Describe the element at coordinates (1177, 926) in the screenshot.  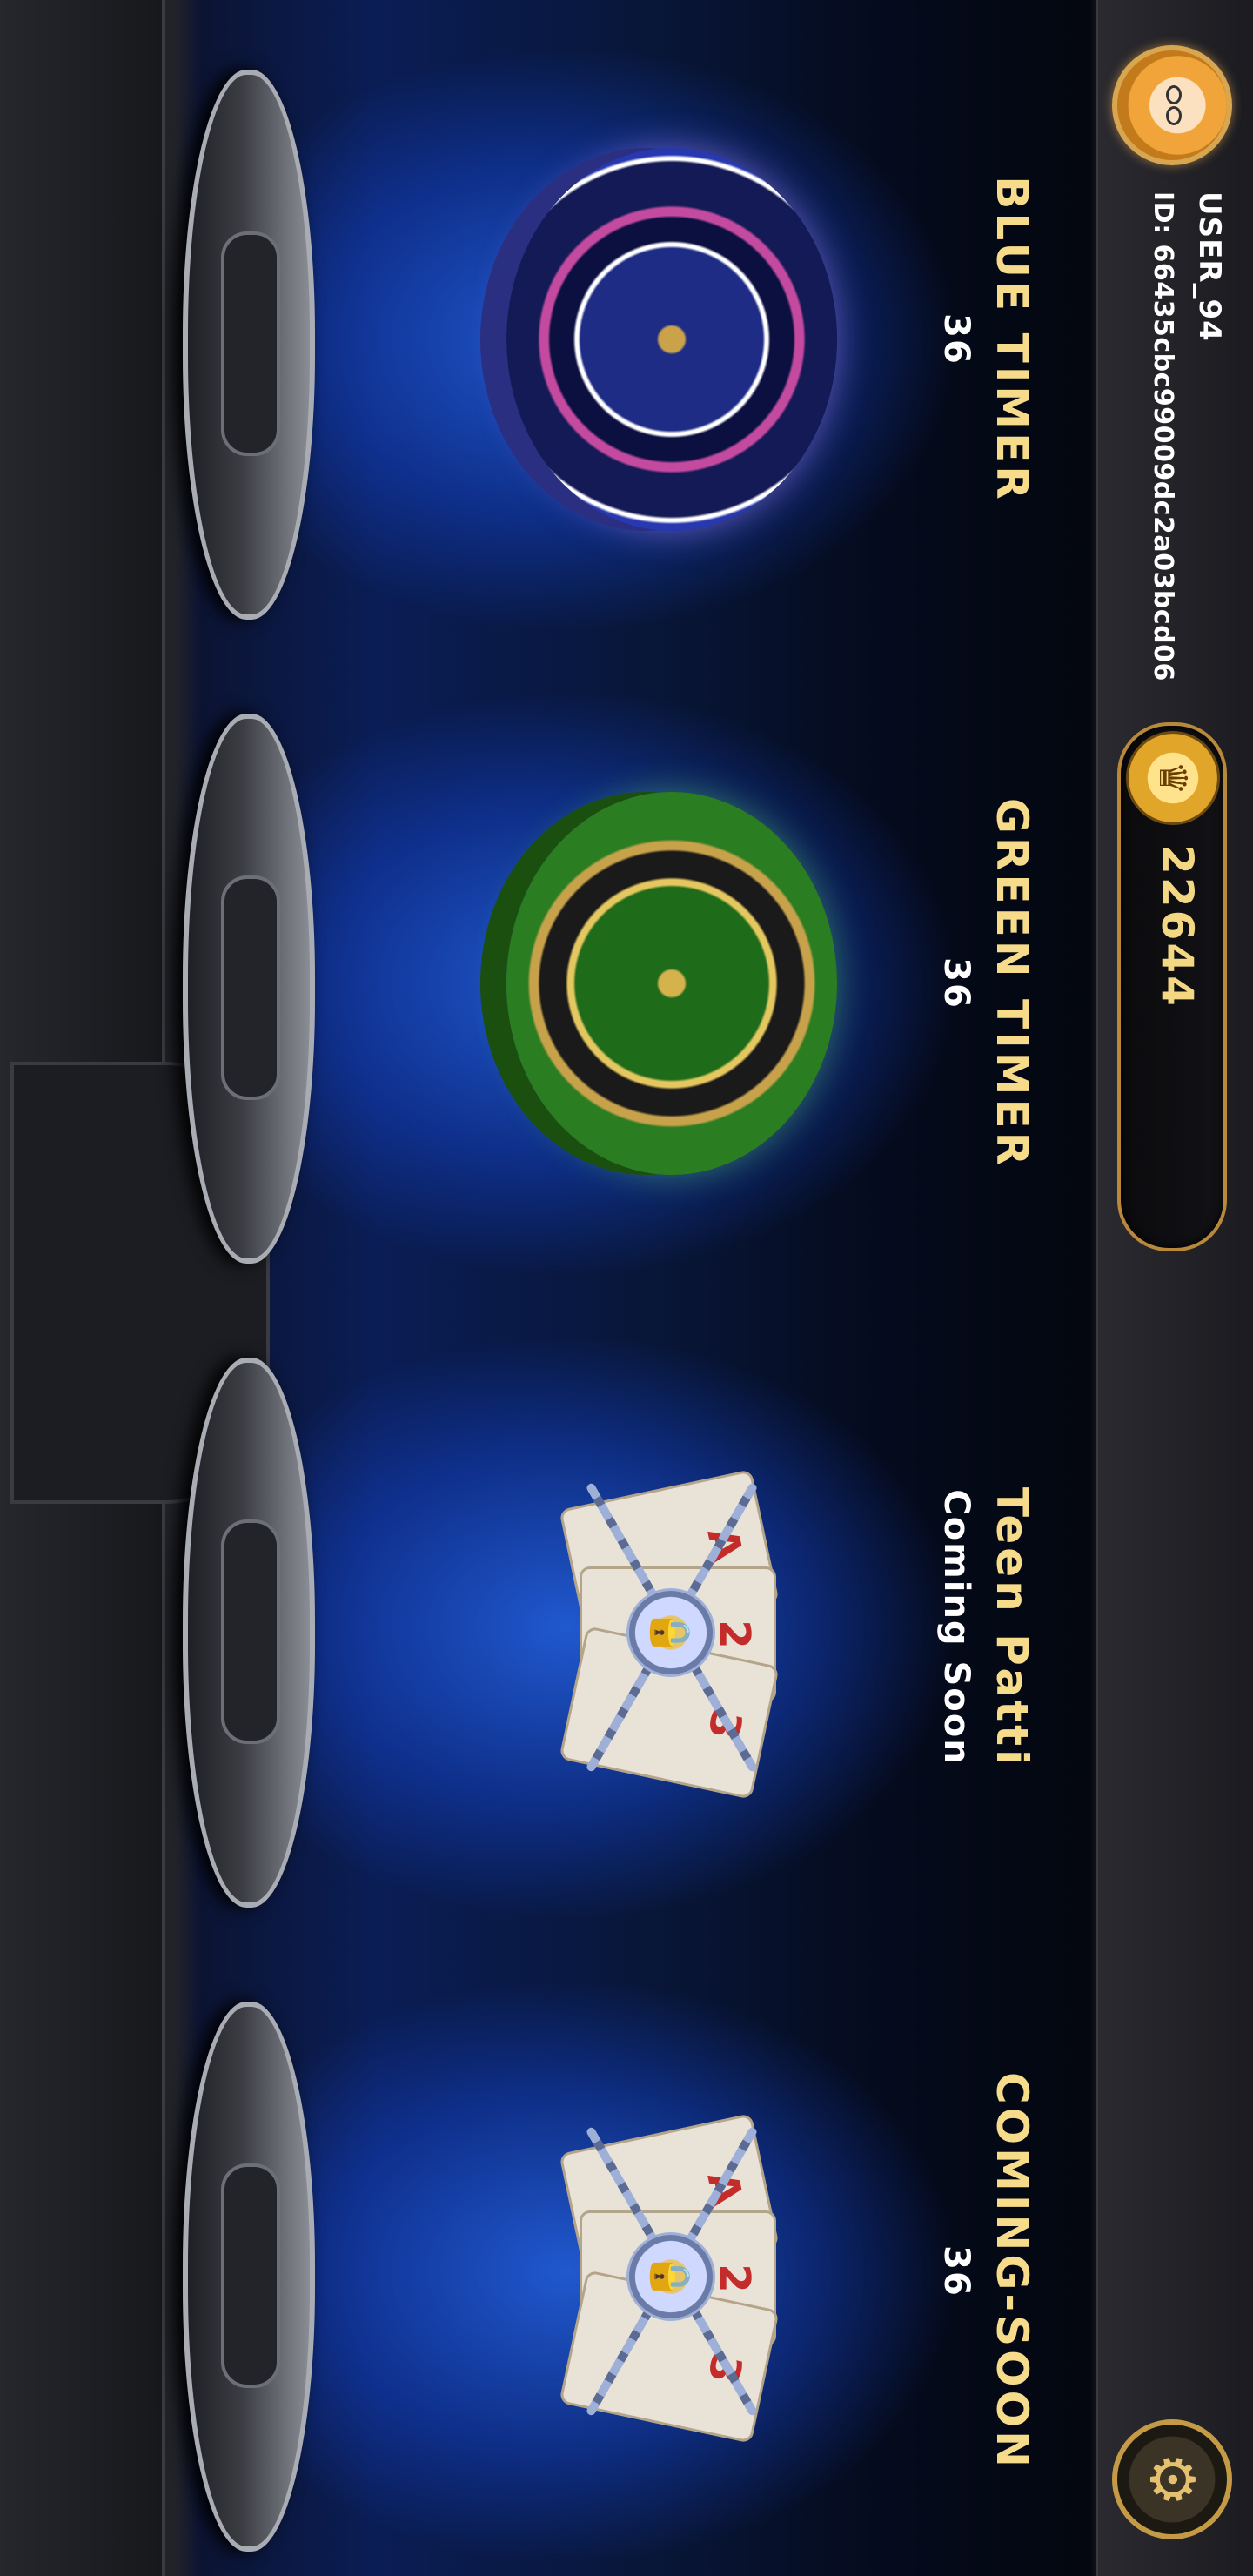
I see `coin-value: 22644` at that location.